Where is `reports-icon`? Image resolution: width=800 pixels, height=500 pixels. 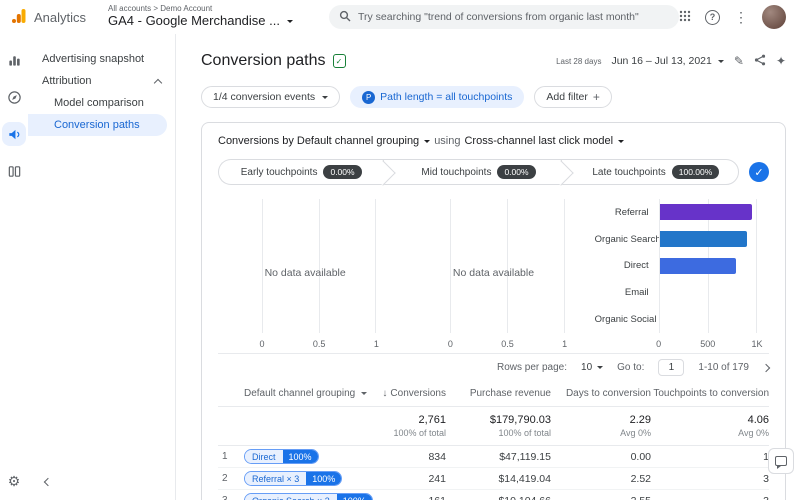
reports-icon is located at coordinates (14, 60).